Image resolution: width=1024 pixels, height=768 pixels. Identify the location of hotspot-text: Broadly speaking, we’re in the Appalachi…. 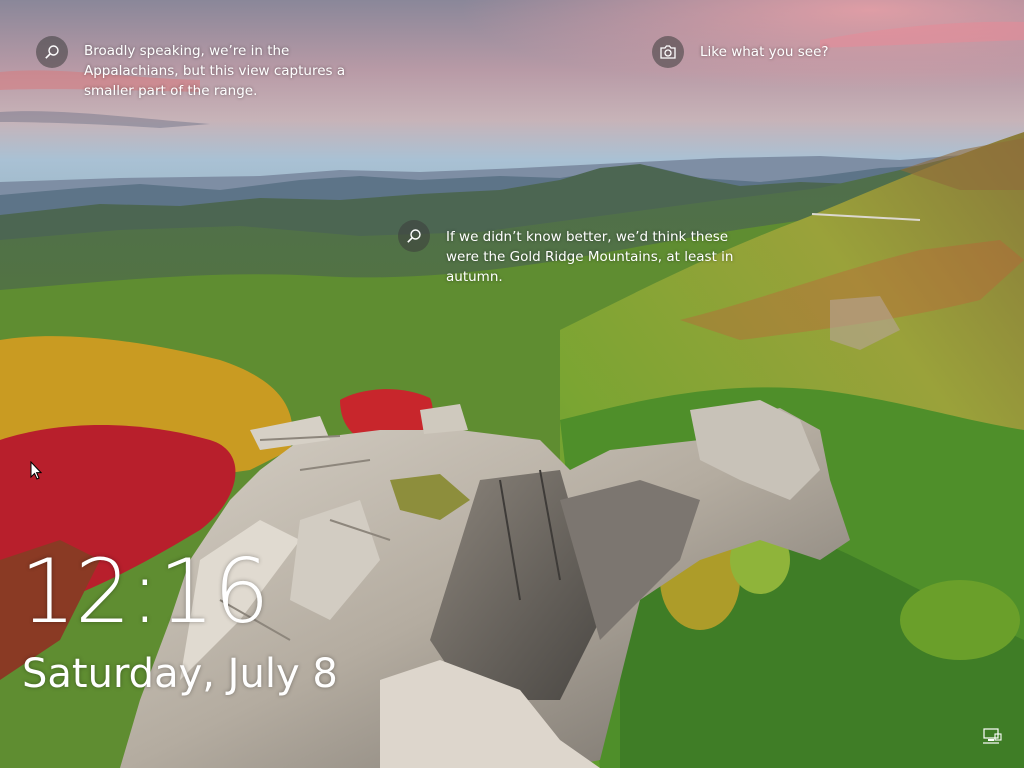
(215, 71).